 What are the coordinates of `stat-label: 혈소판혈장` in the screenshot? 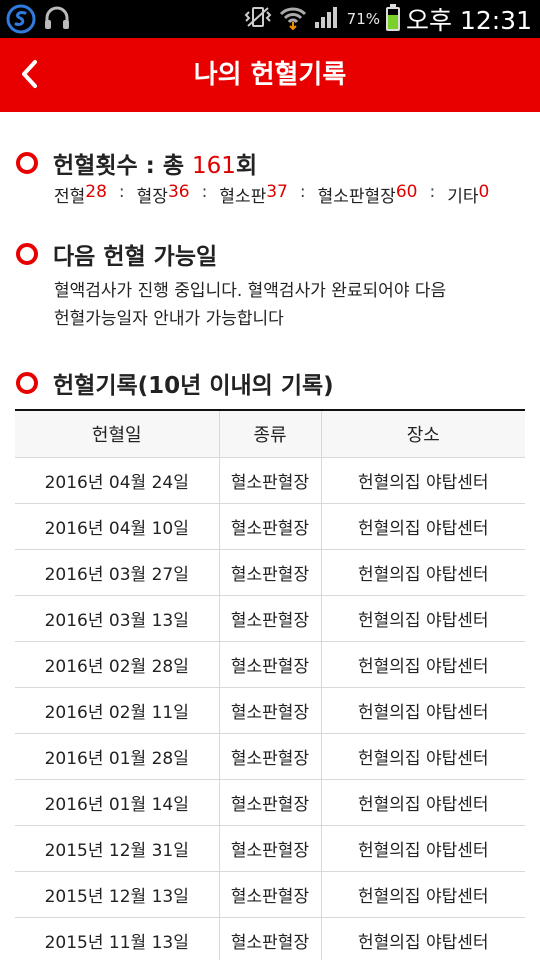 It's located at (356, 197).